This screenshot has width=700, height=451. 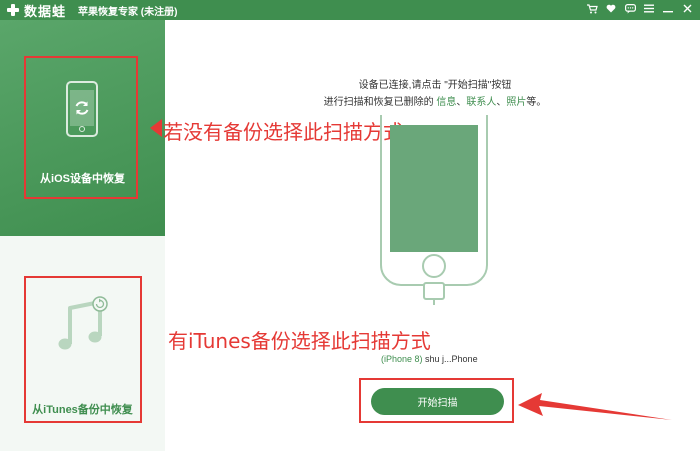 I want to click on sidebar-item-itunes: 从iTunes备份中恢复, so click(x=82, y=343).